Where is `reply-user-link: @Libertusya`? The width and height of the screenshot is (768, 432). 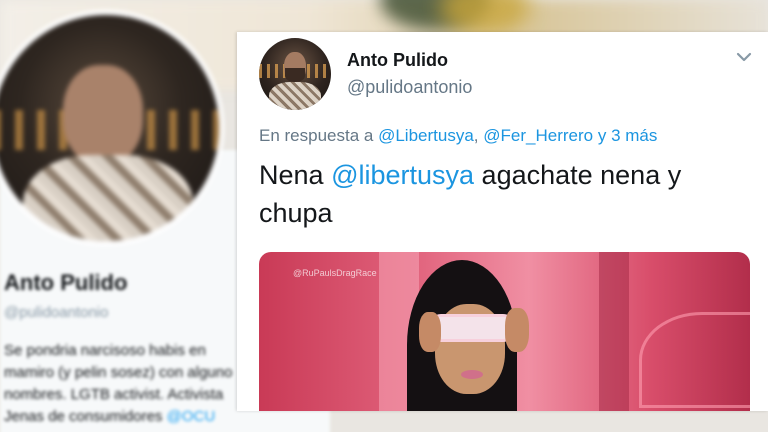 reply-user-link: @Libertusya is located at coordinates (426, 135).